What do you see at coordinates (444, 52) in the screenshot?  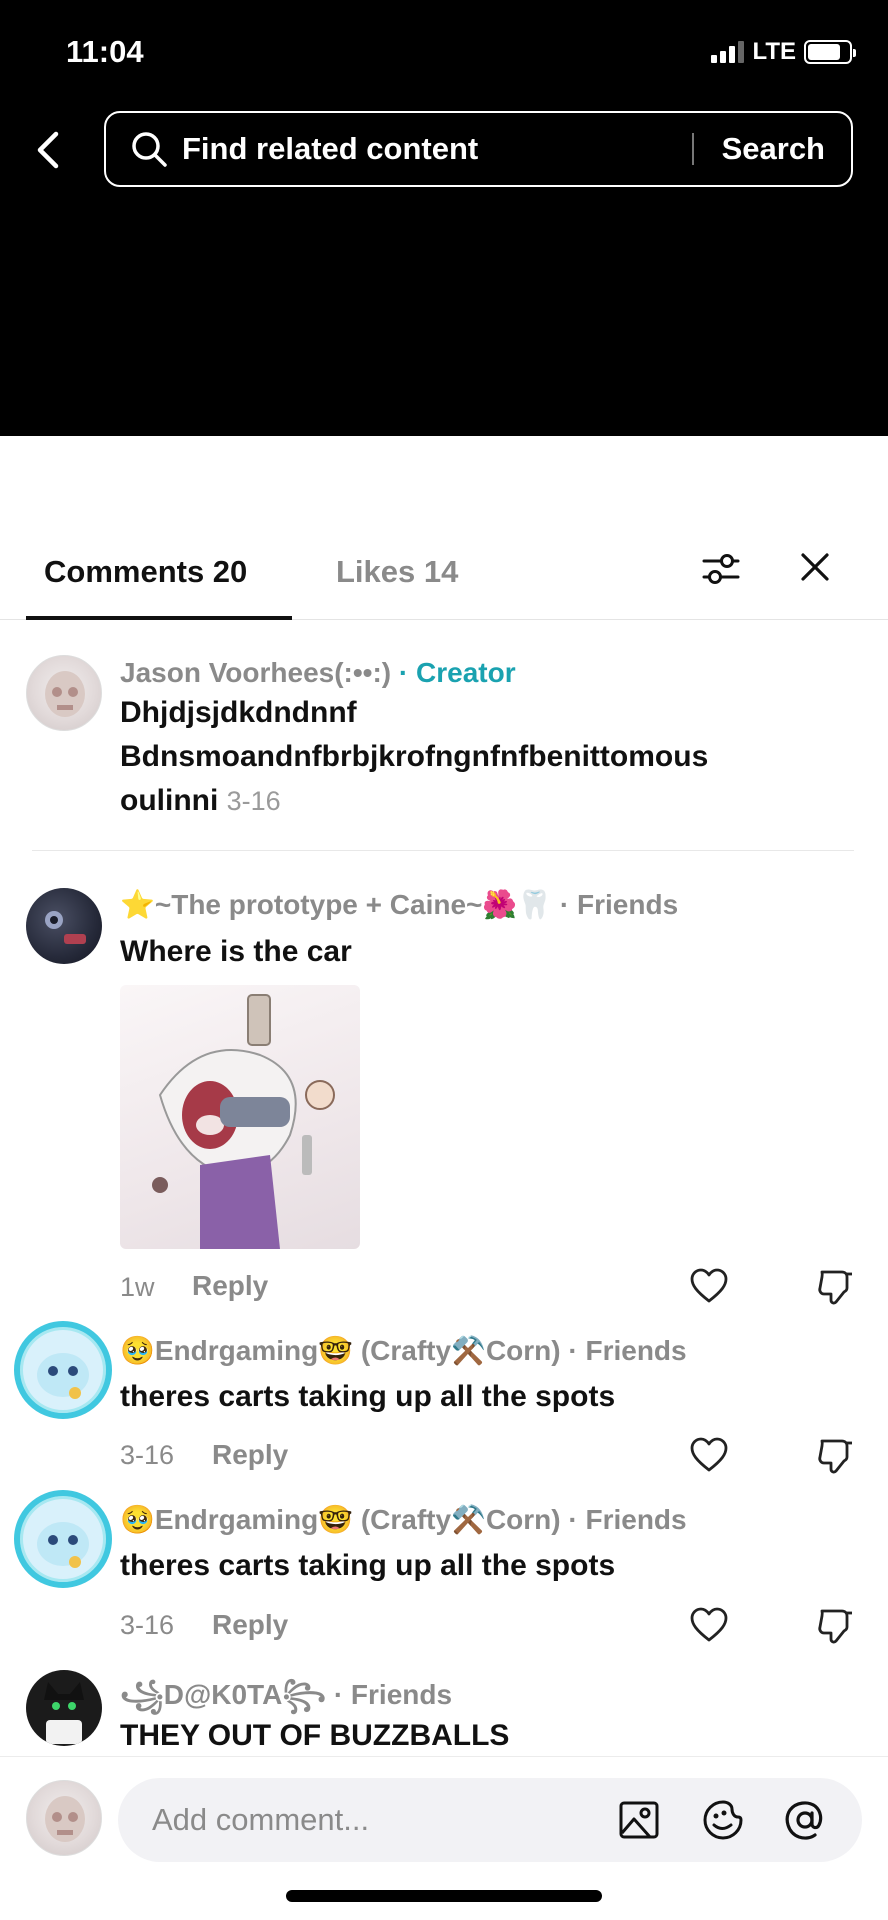 I see `status-bar: 11:04 LTE` at bounding box center [444, 52].